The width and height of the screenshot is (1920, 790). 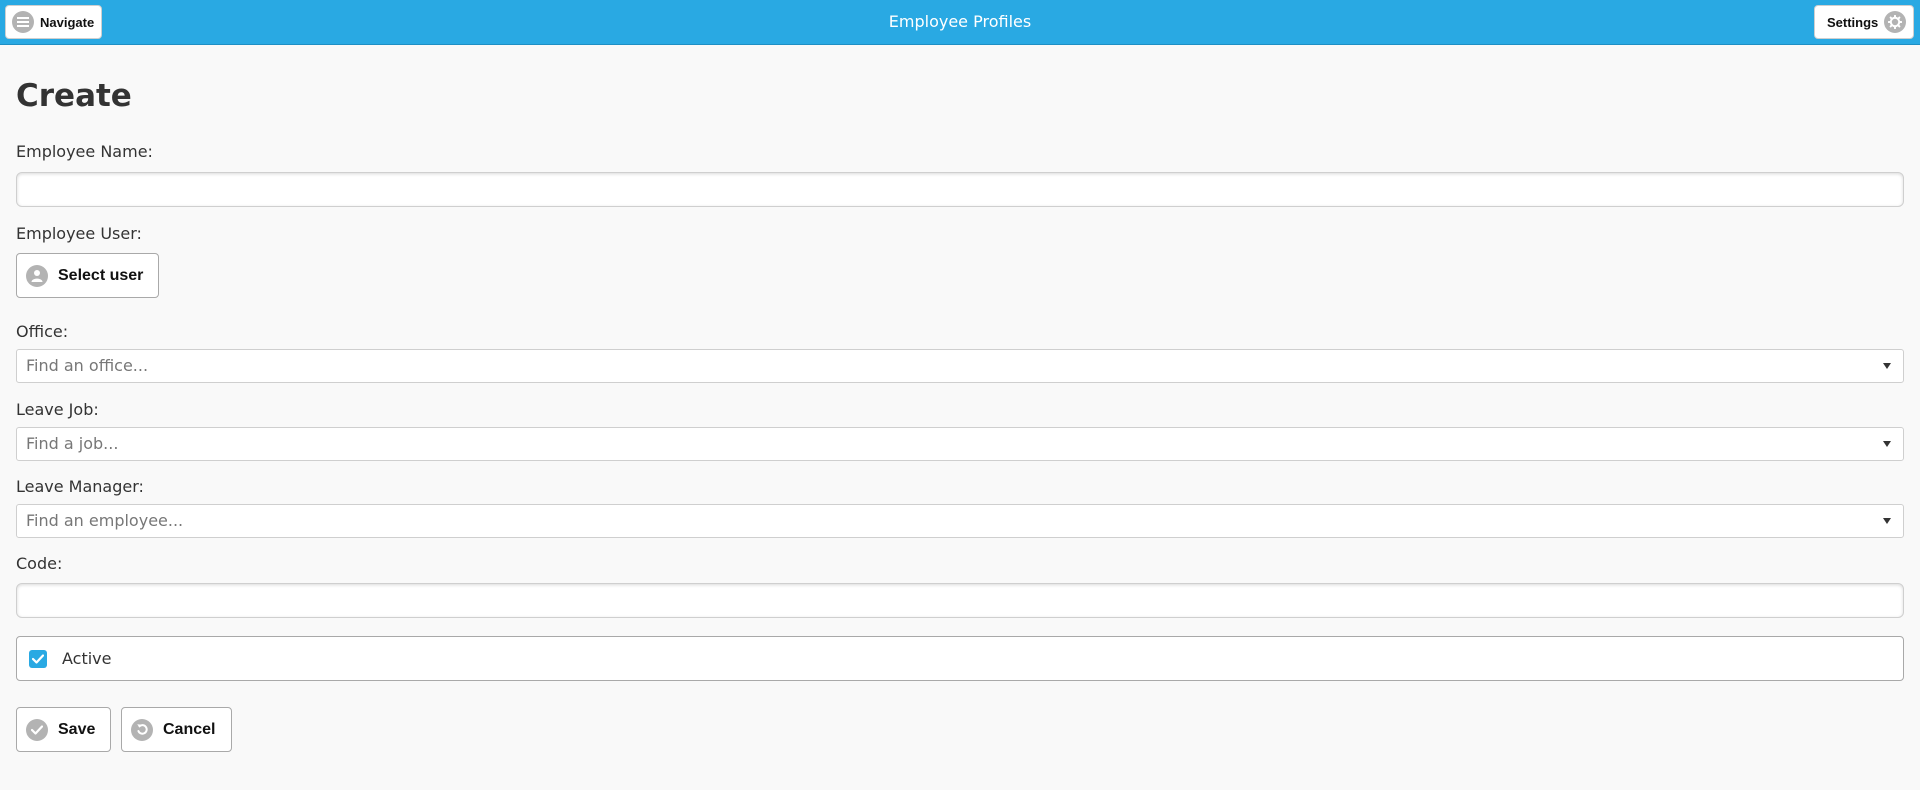 What do you see at coordinates (960, 600) in the screenshot?
I see `code-input` at bounding box center [960, 600].